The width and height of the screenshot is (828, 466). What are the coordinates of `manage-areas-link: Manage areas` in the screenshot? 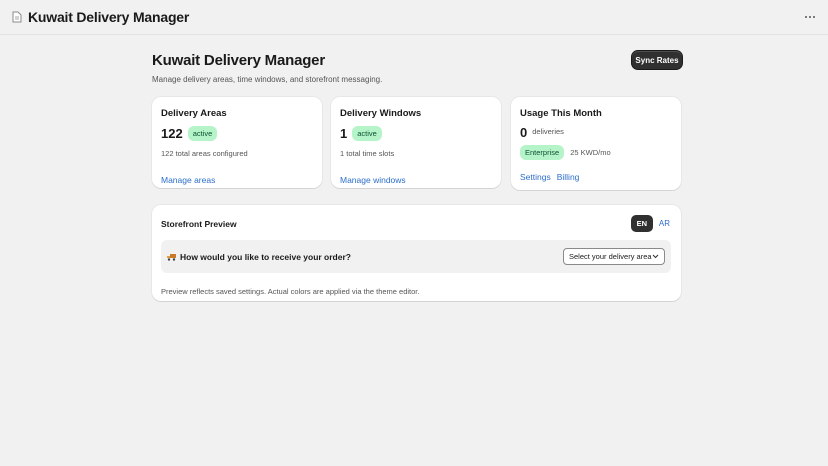 It's located at (188, 180).